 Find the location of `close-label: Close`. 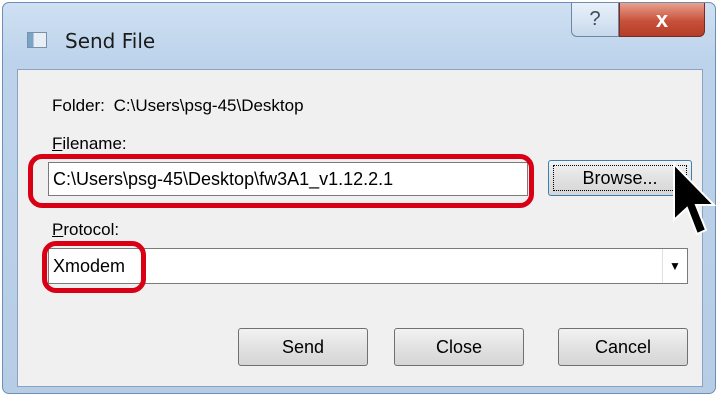

close-label: Close is located at coordinates (459, 346).